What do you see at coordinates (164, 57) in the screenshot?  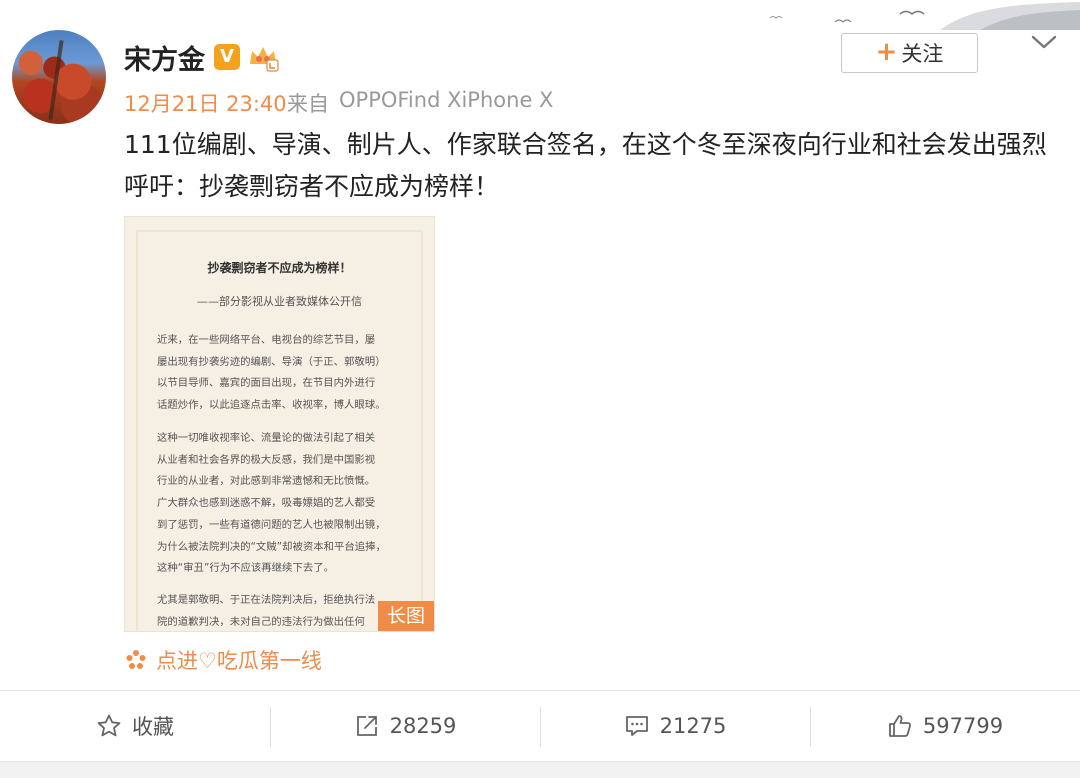 I see `username: 宋方金` at bounding box center [164, 57].